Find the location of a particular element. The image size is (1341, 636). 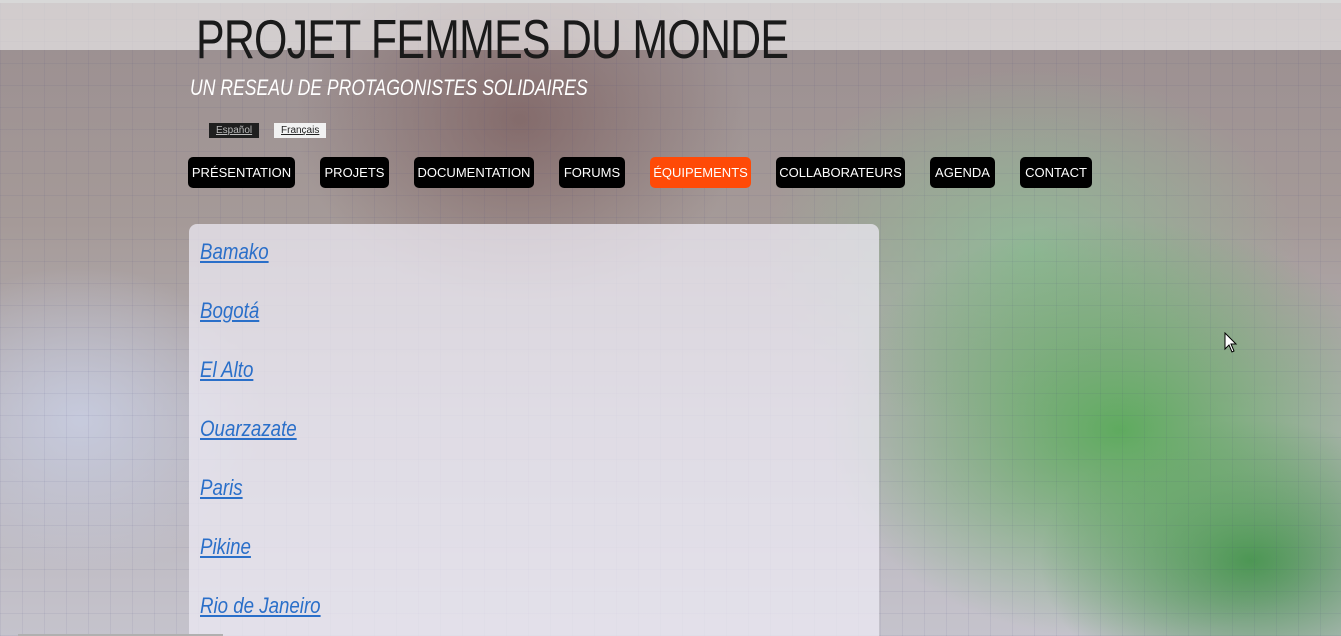

site-subtitle: UN RESEAU DE PROTAGONISTES SOLIDAIRES is located at coordinates (389, 87).